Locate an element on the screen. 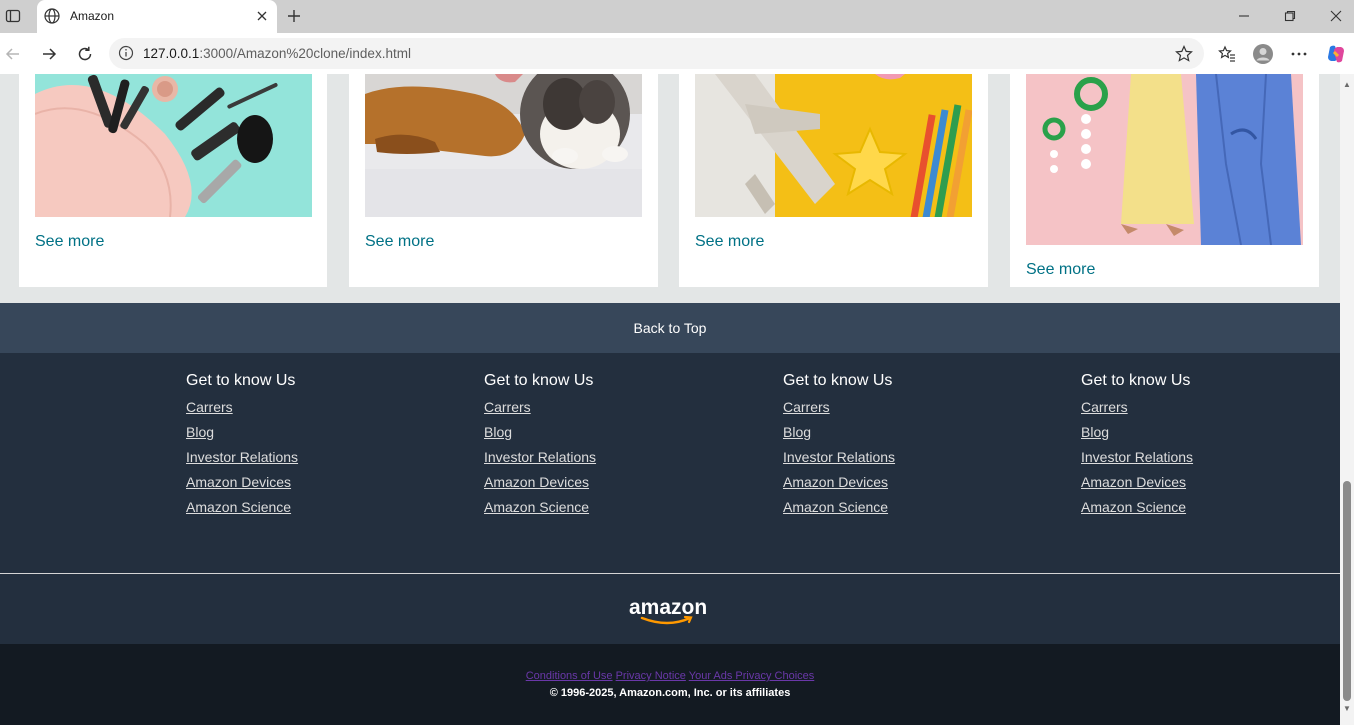  fashion-image is located at coordinates (1164, 159).